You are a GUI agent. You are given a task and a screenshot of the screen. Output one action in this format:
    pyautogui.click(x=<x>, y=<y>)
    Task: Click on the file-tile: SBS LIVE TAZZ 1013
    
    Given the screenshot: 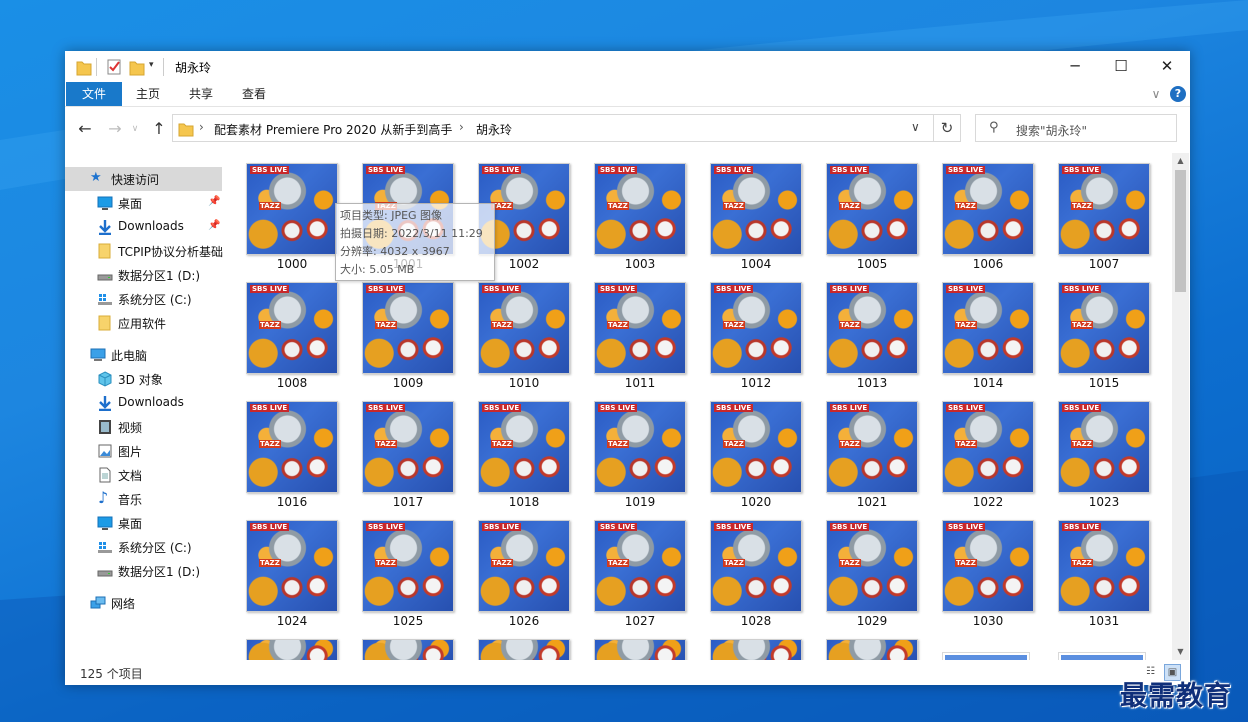 What is the action you would take?
    pyautogui.click(x=872, y=337)
    